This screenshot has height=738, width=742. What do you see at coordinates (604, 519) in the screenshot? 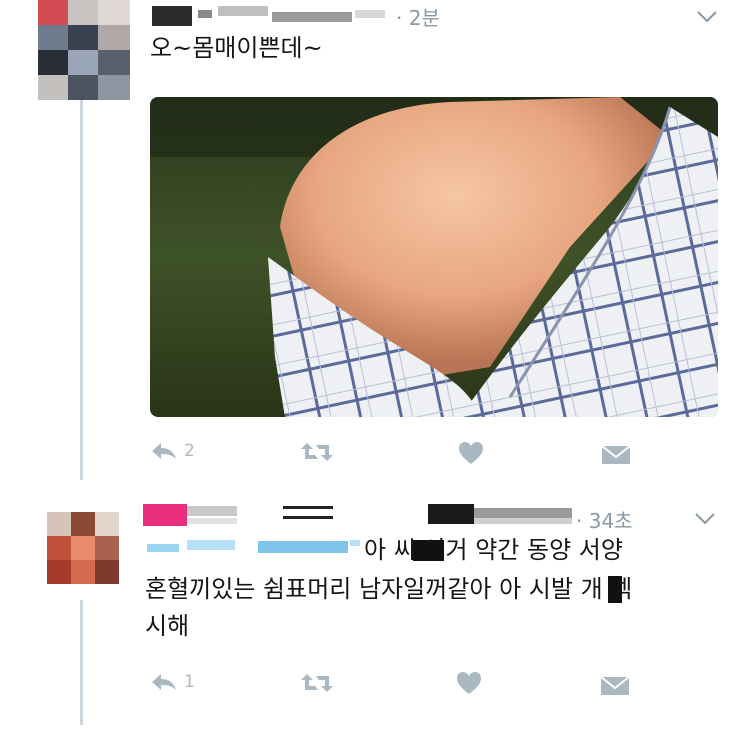
I see `tweet-timestamp: · 34초` at bounding box center [604, 519].